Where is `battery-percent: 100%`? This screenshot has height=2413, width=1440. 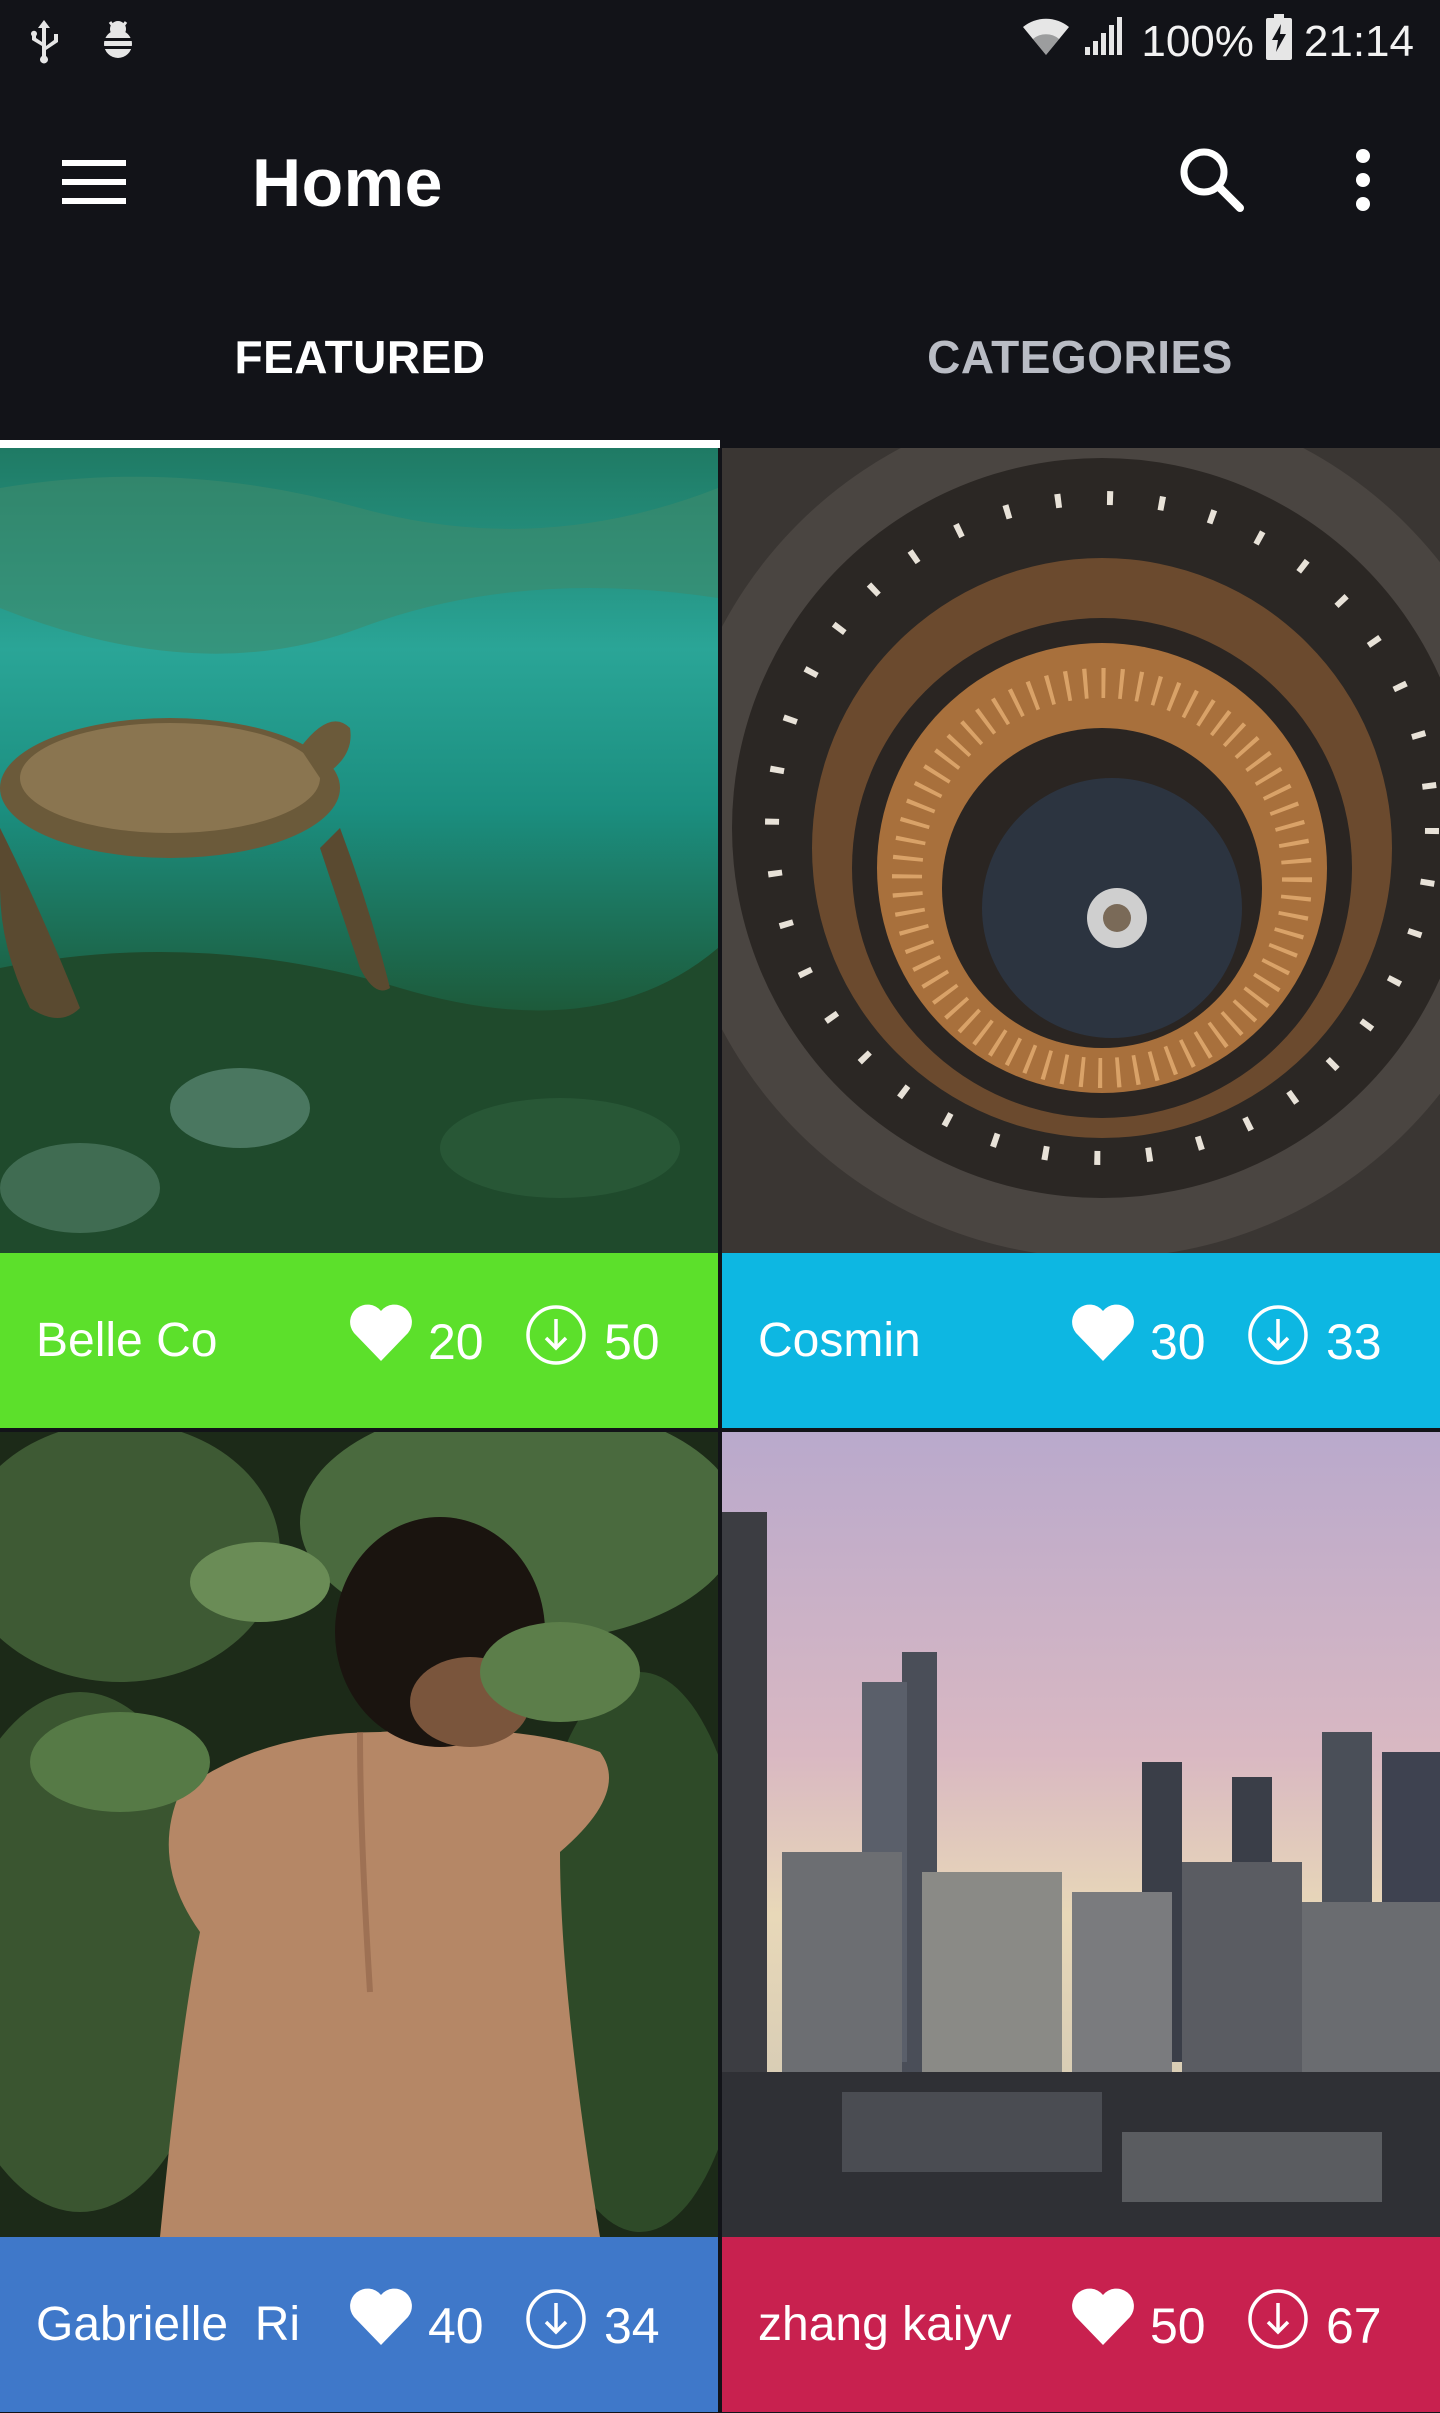
battery-percent: 100% is located at coordinates (1197, 41).